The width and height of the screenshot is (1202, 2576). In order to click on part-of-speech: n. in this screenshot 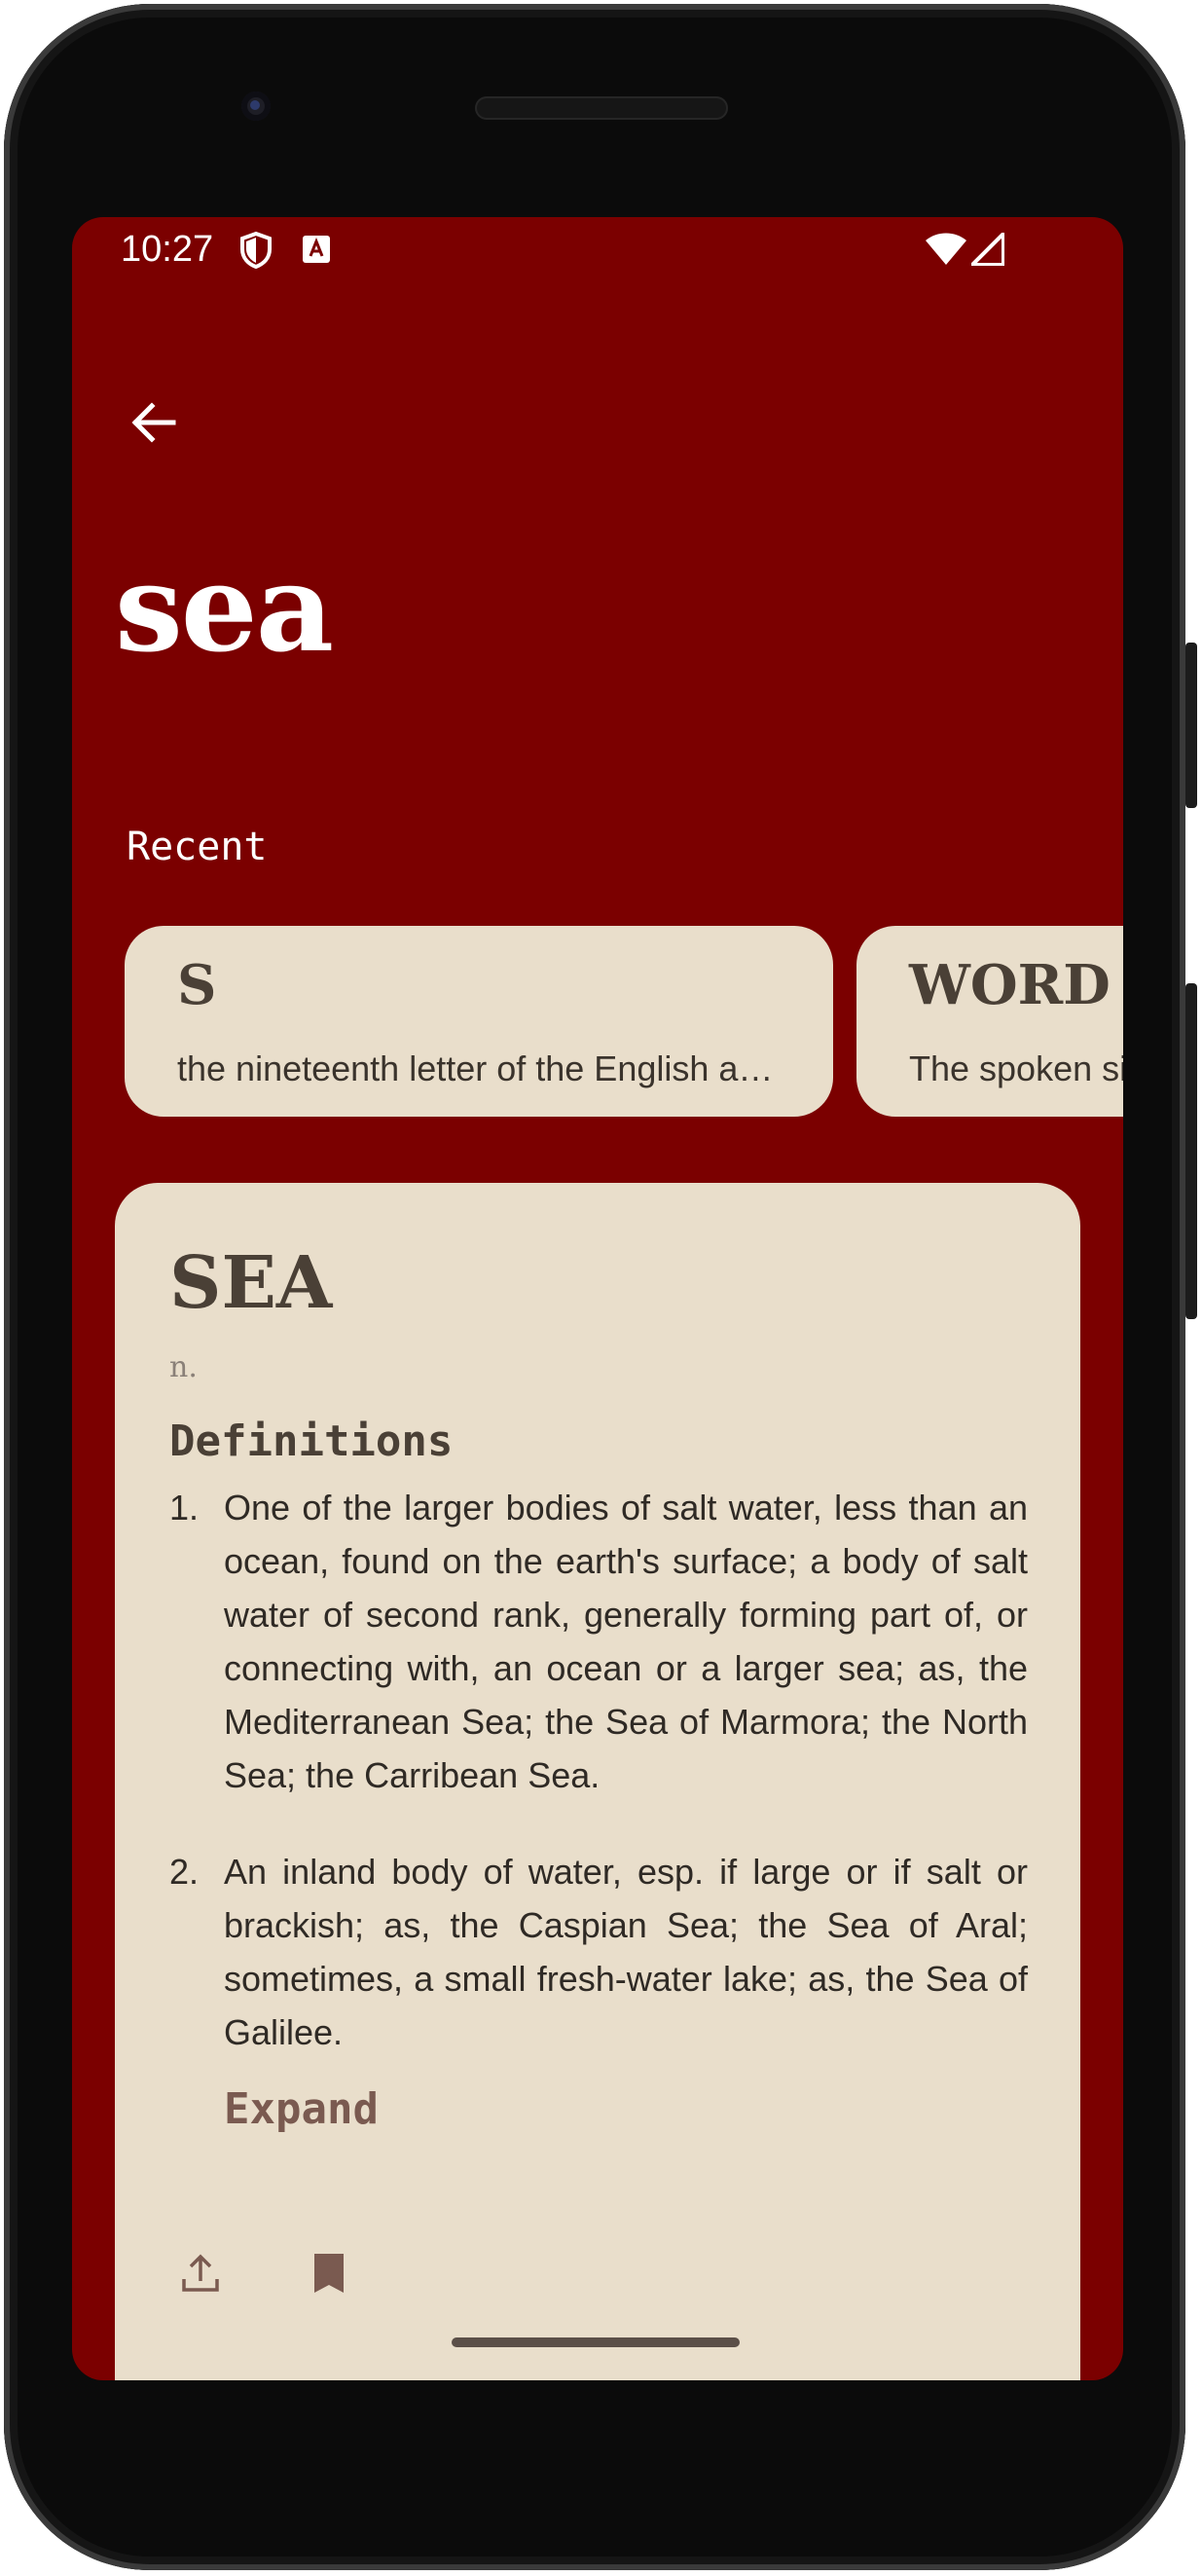, I will do `click(183, 1367)`.